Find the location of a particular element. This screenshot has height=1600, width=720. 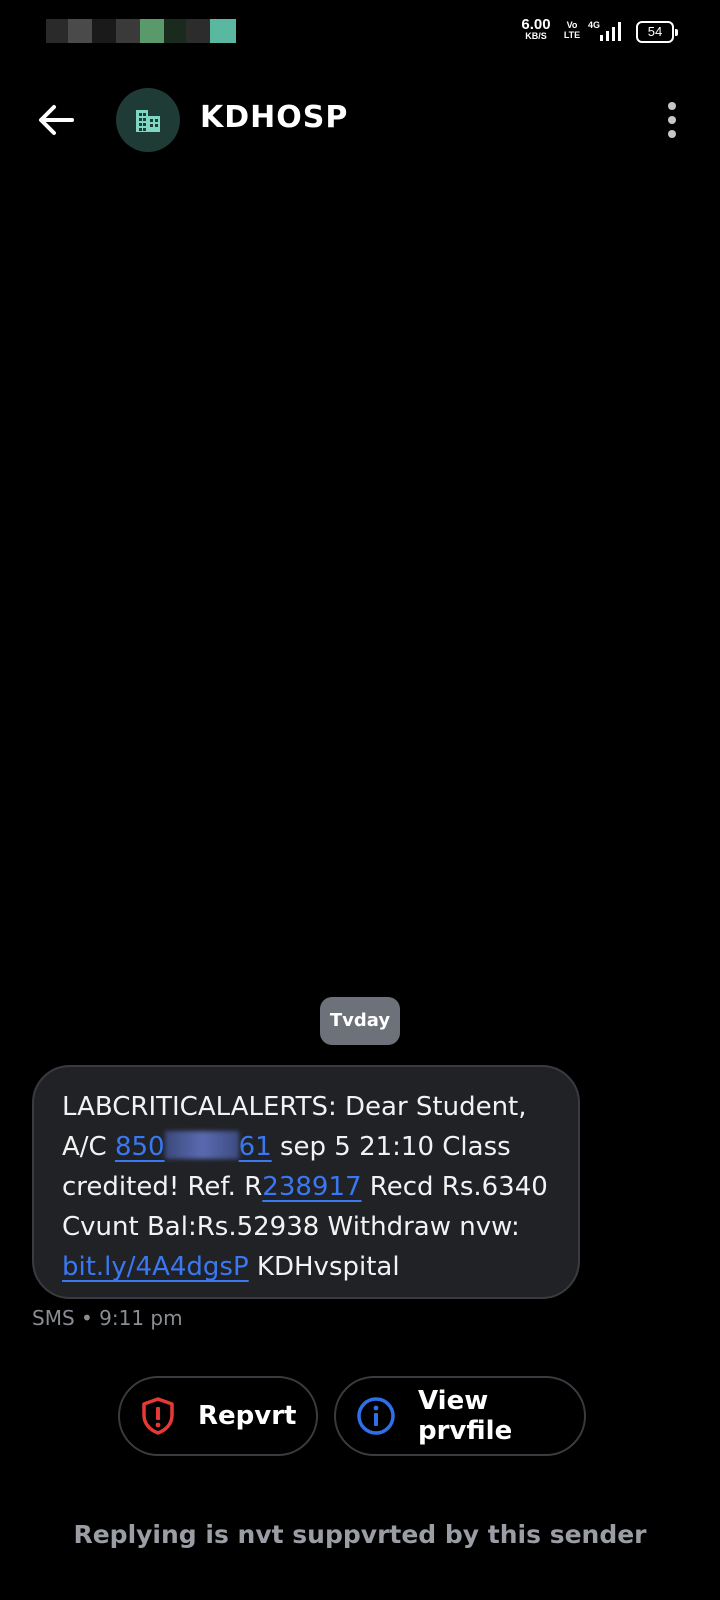

signal-icon is located at coordinates (610, 31).